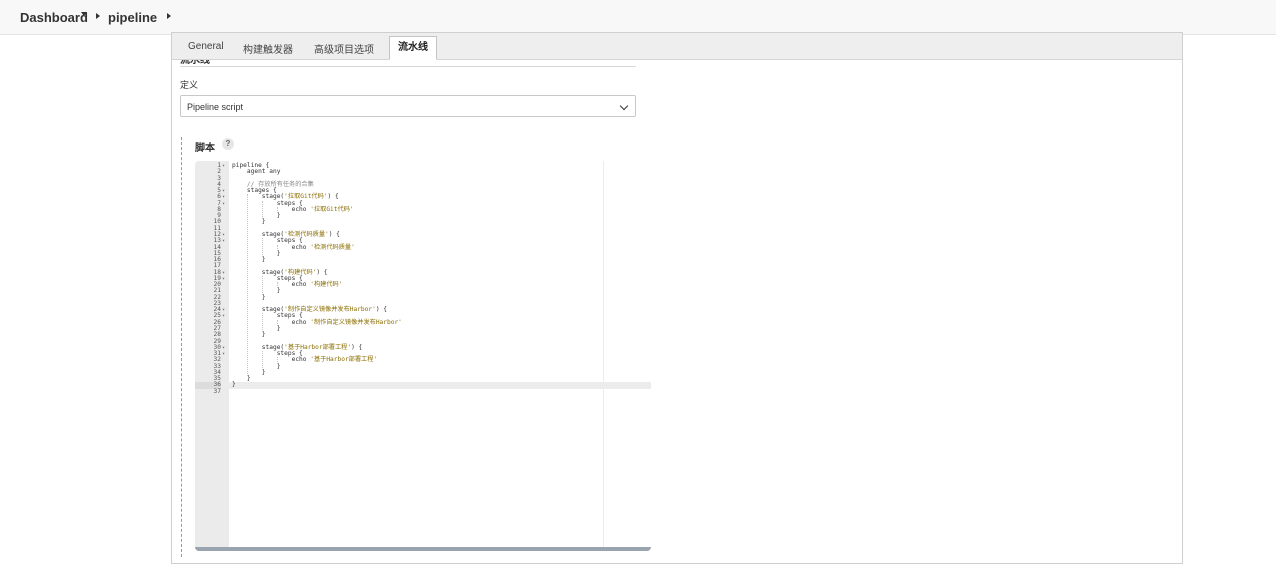  Describe the element at coordinates (54, 17) in the screenshot. I see `breadcrumb-dashboard: Dashboard` at that location.